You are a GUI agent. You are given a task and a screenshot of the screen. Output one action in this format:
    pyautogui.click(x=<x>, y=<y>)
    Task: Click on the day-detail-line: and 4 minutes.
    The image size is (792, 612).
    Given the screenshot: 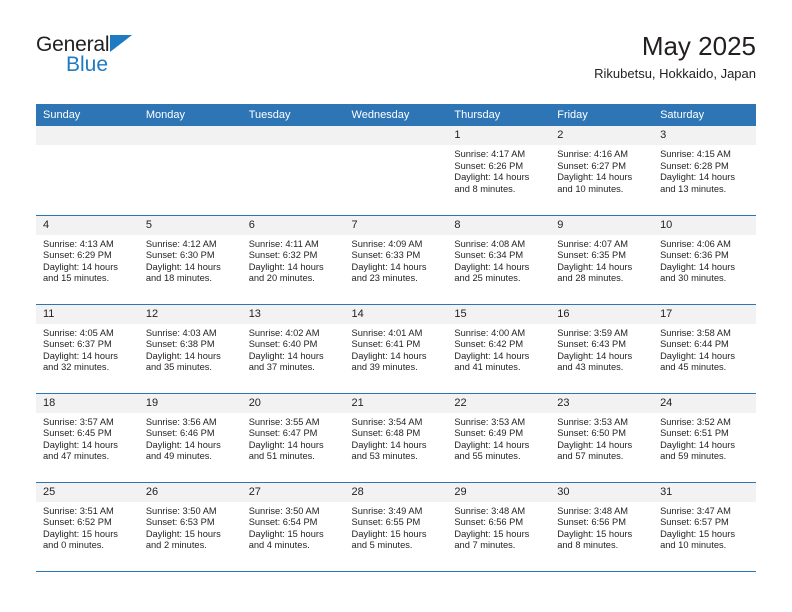 What is the action you would take?
    pyautogui.click(x=279, y=545)
    